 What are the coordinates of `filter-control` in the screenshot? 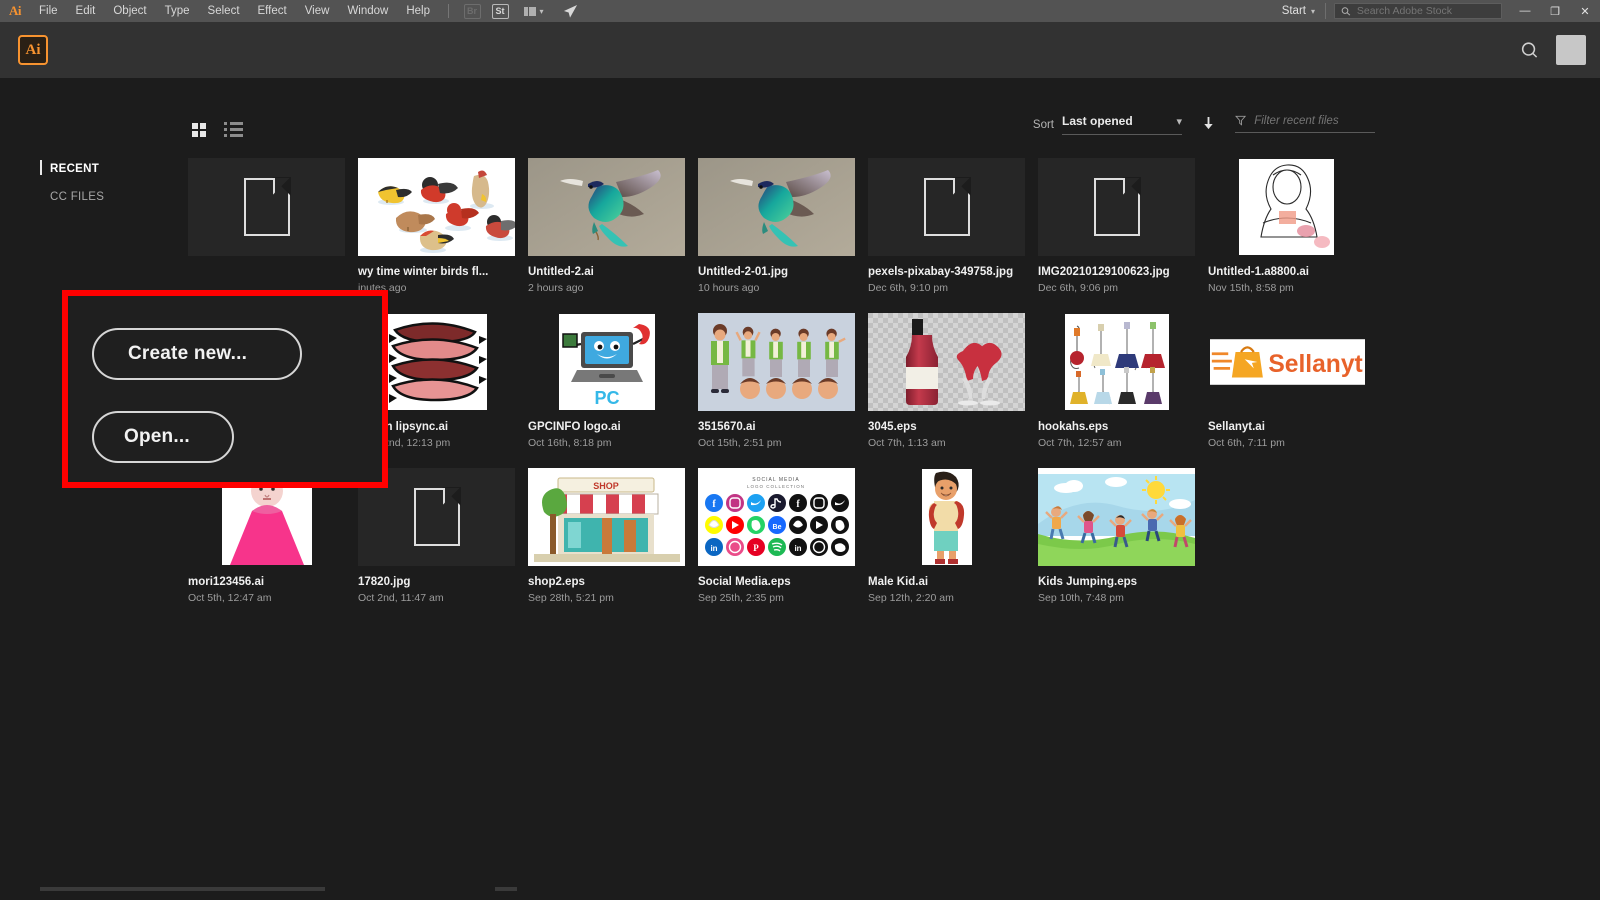 It's located at (1305, 123).